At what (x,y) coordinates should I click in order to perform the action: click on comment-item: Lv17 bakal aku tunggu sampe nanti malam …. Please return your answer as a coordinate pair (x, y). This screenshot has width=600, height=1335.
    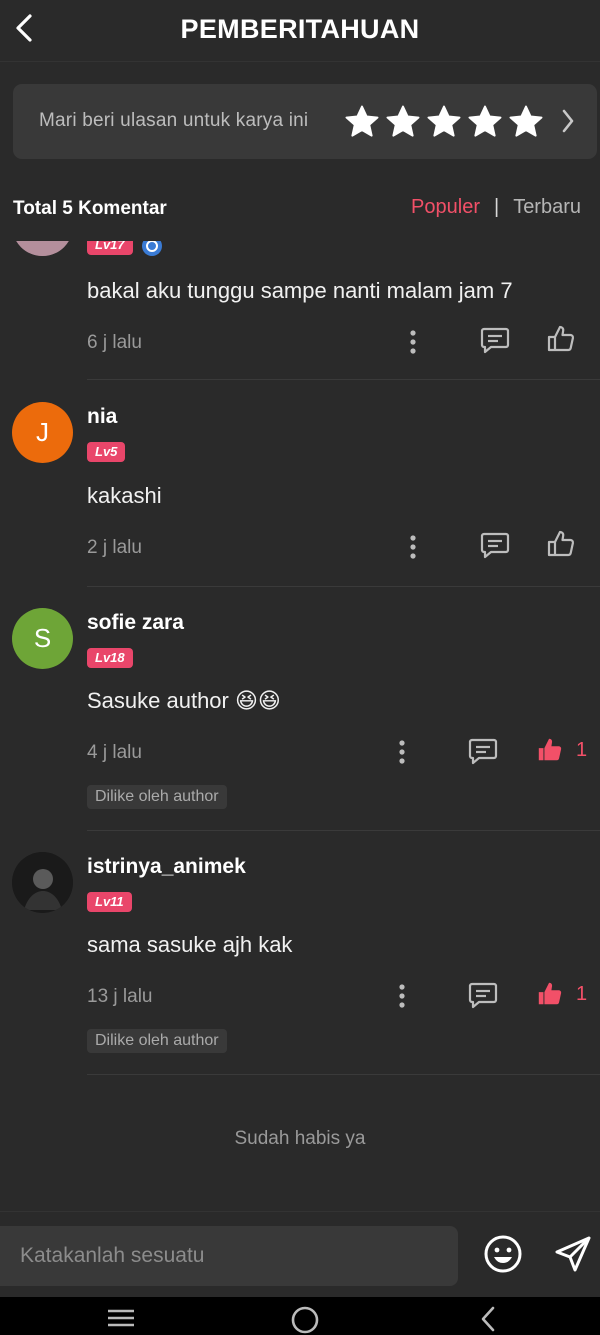
    Looking at the image, I should click on (300, 311).